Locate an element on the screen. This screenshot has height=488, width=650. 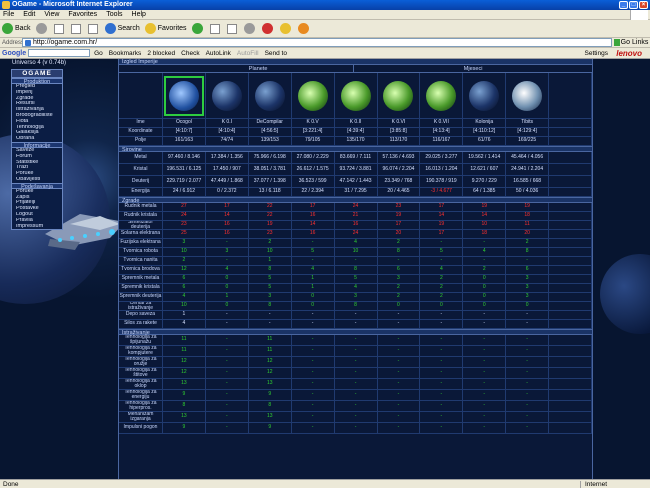
google-go-button: Go is located at coordinates (98, 53).